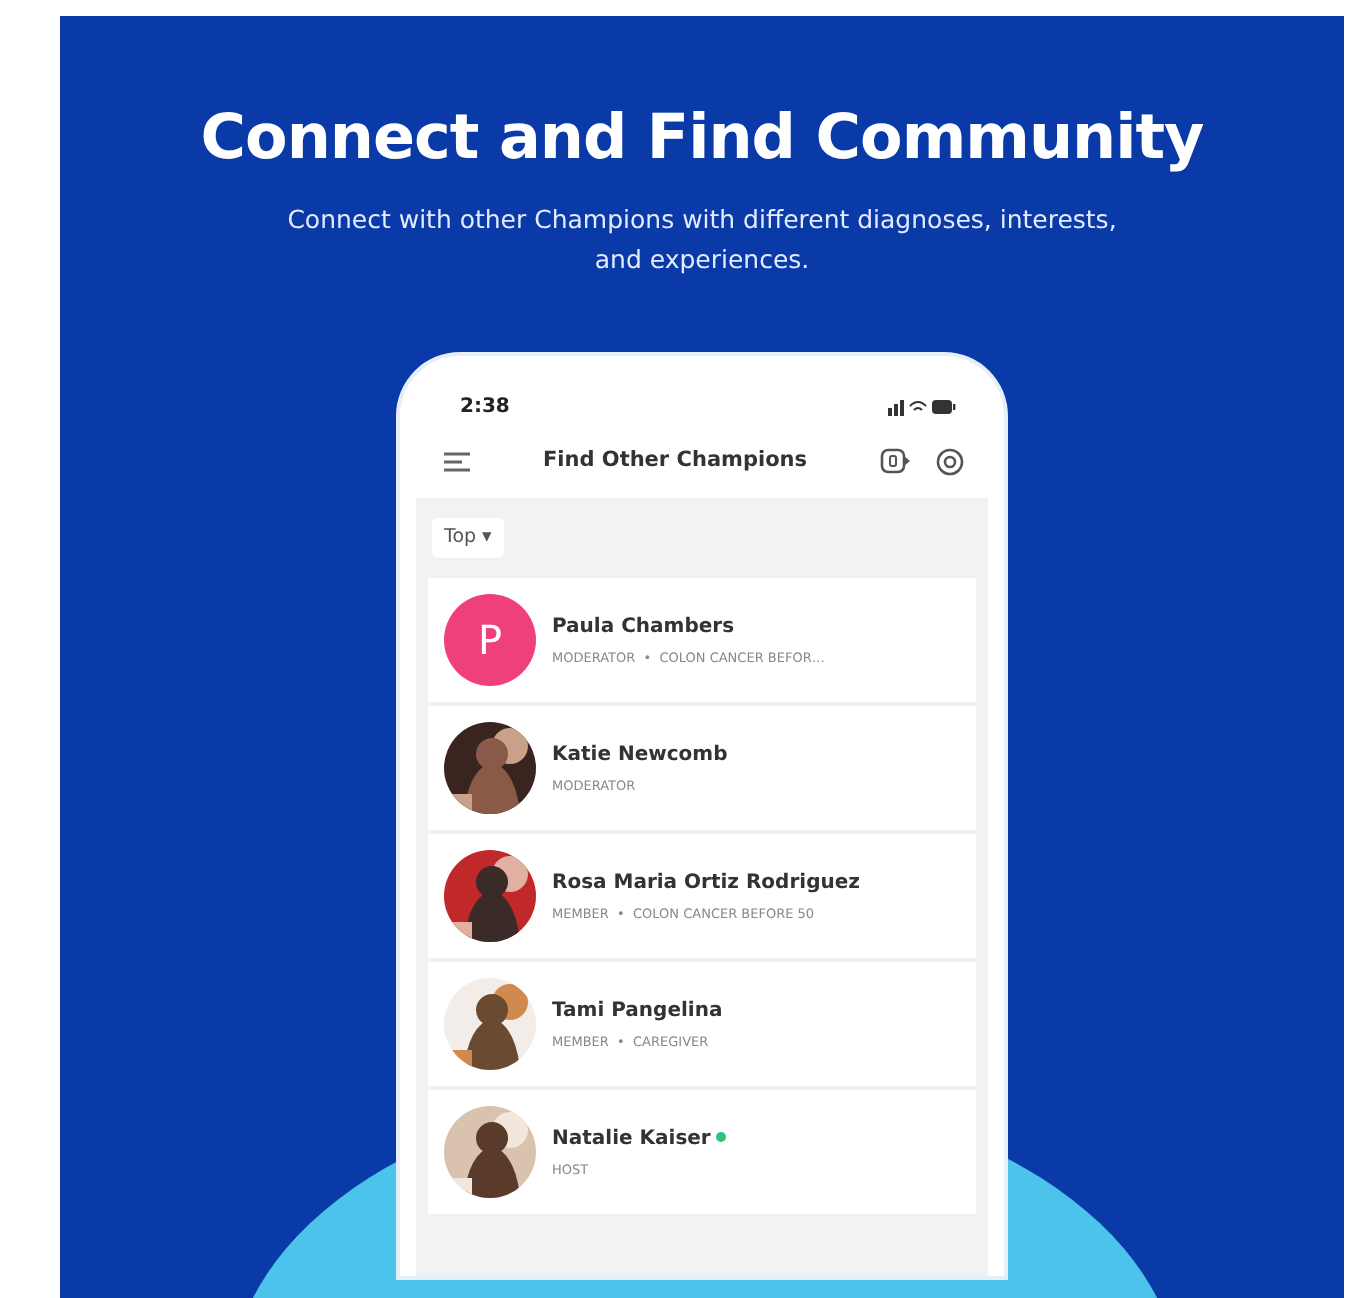 The height and width of the screenshot is (1298, 1364). Describe the element at coordinates (640, 754) in the screenshot. I see `member-name: Katie Newcomb` at that location.